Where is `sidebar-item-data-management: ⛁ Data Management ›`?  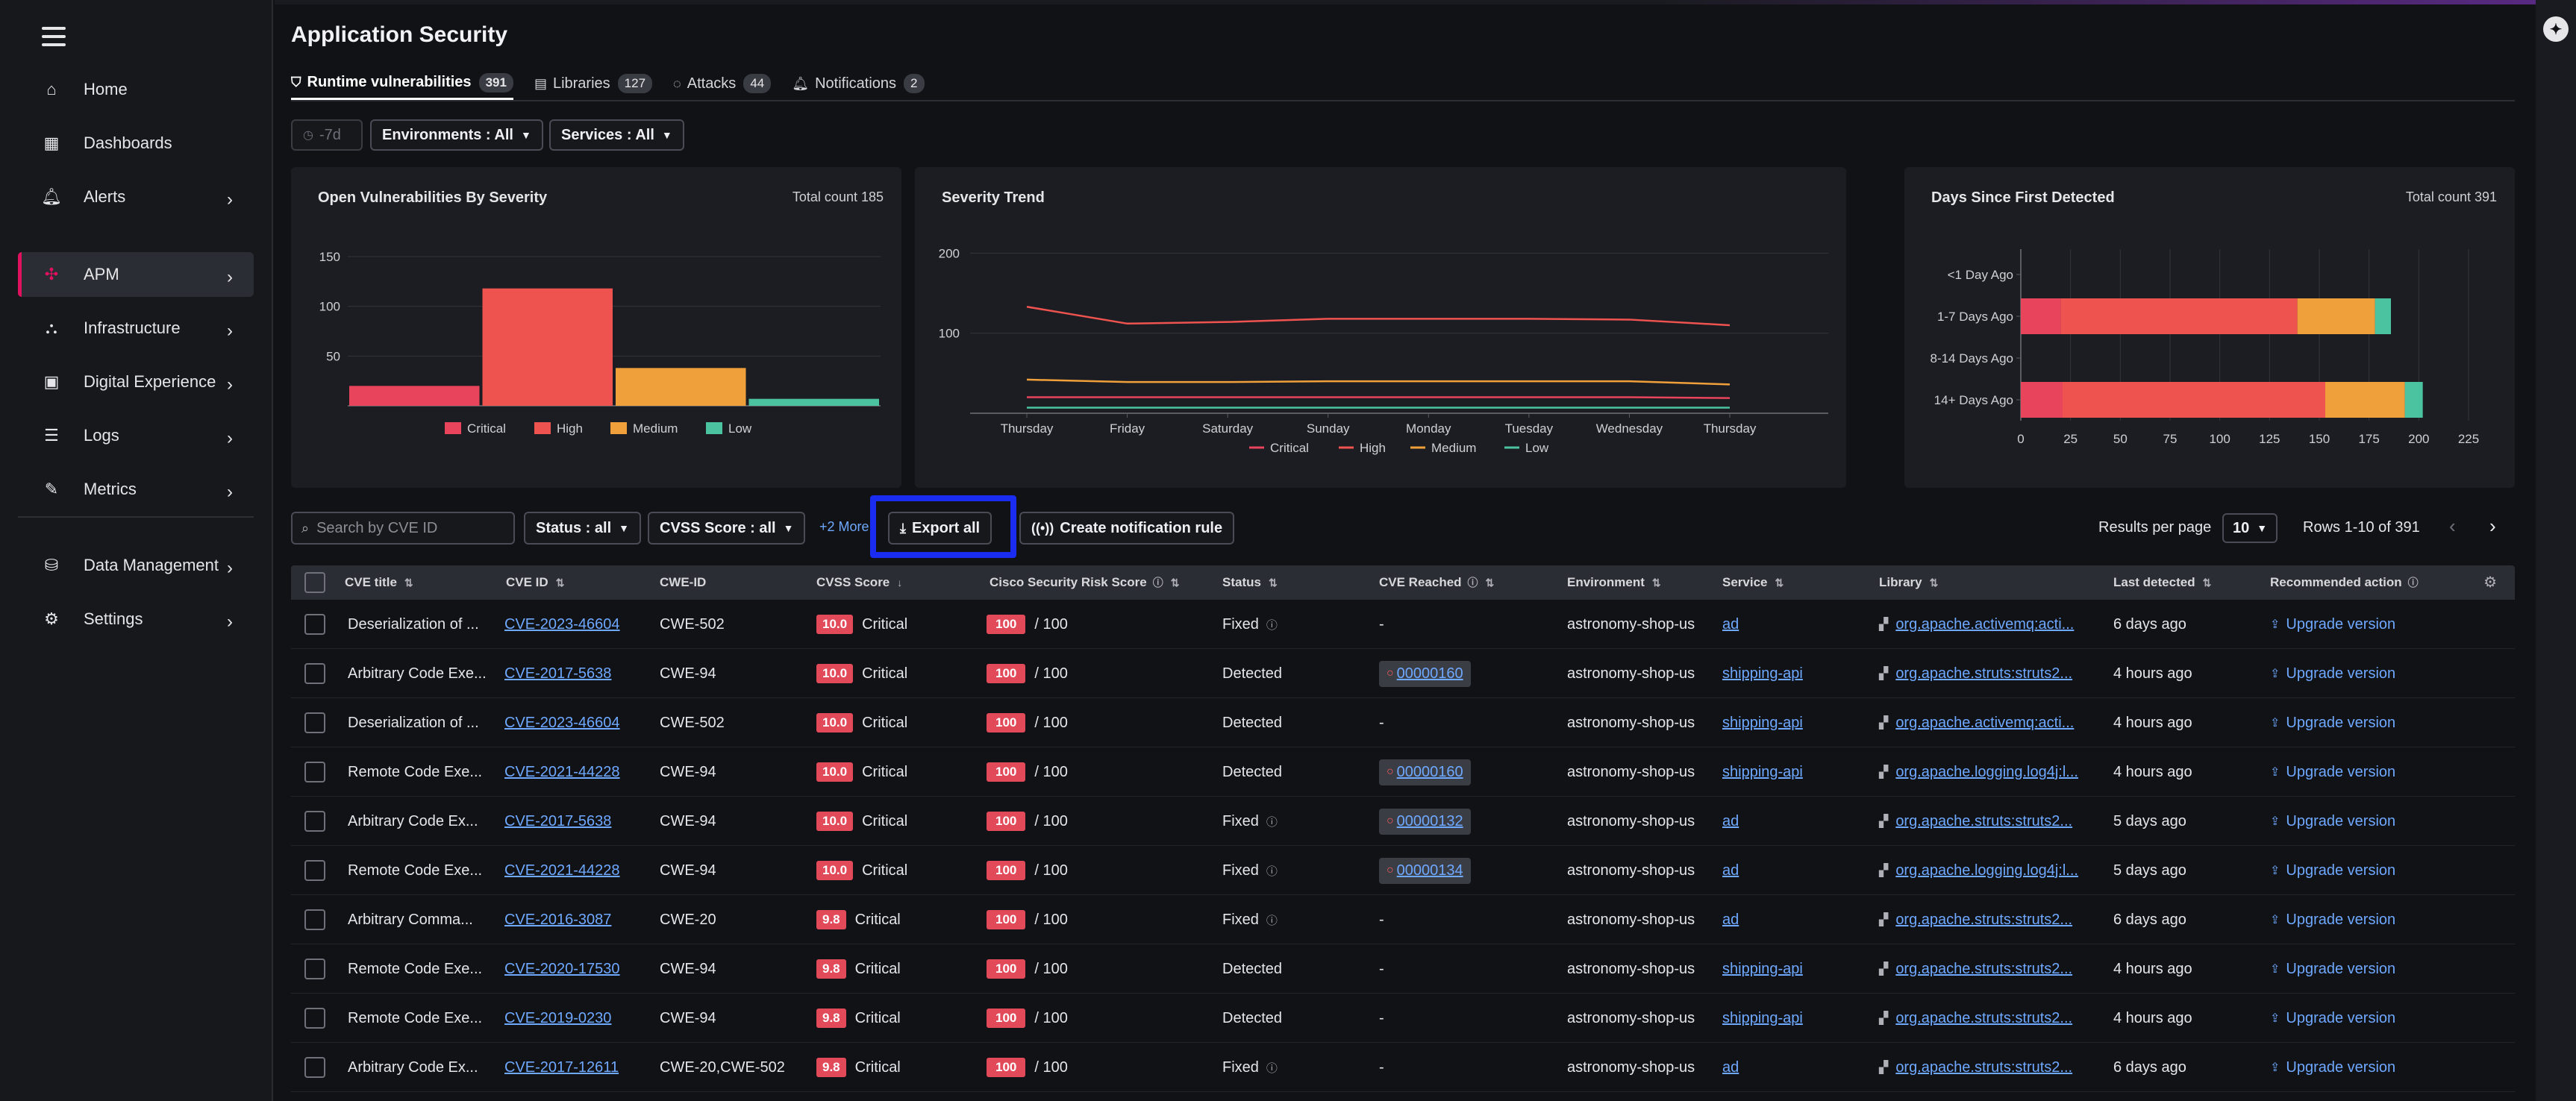
sidebar-item-data-management: ⛁ Data Management › is located at coordinates (136, 565).